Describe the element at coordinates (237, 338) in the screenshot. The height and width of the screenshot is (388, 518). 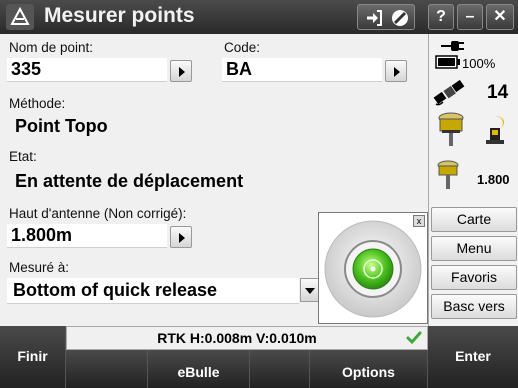
I see `rtk-precision-text: RTK H:0.008m V:0.010m` at that location.